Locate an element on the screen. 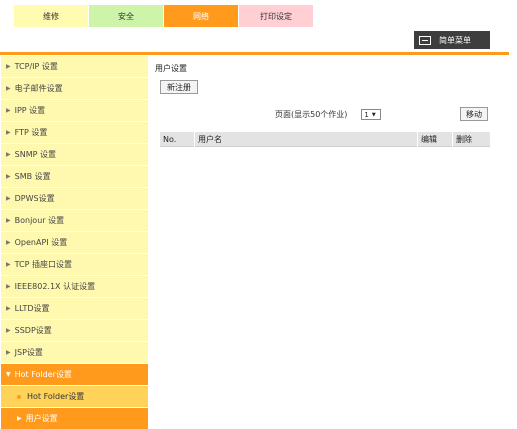 Image resolution: width=517 pixels, height=429 pixels. move-button: 移动 is located at coordinates (474, 114).